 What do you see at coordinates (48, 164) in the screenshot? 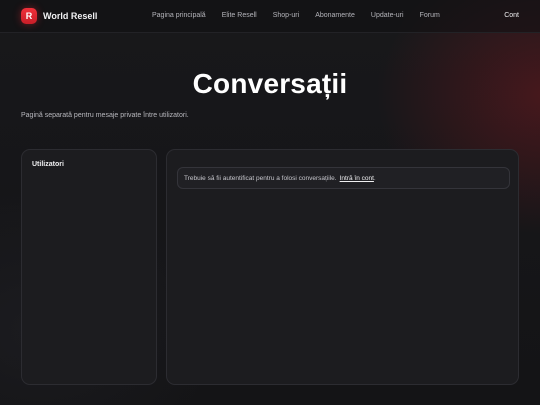
I see `users-panel-heading: Utilizatori` at bounding box center [48, 164].